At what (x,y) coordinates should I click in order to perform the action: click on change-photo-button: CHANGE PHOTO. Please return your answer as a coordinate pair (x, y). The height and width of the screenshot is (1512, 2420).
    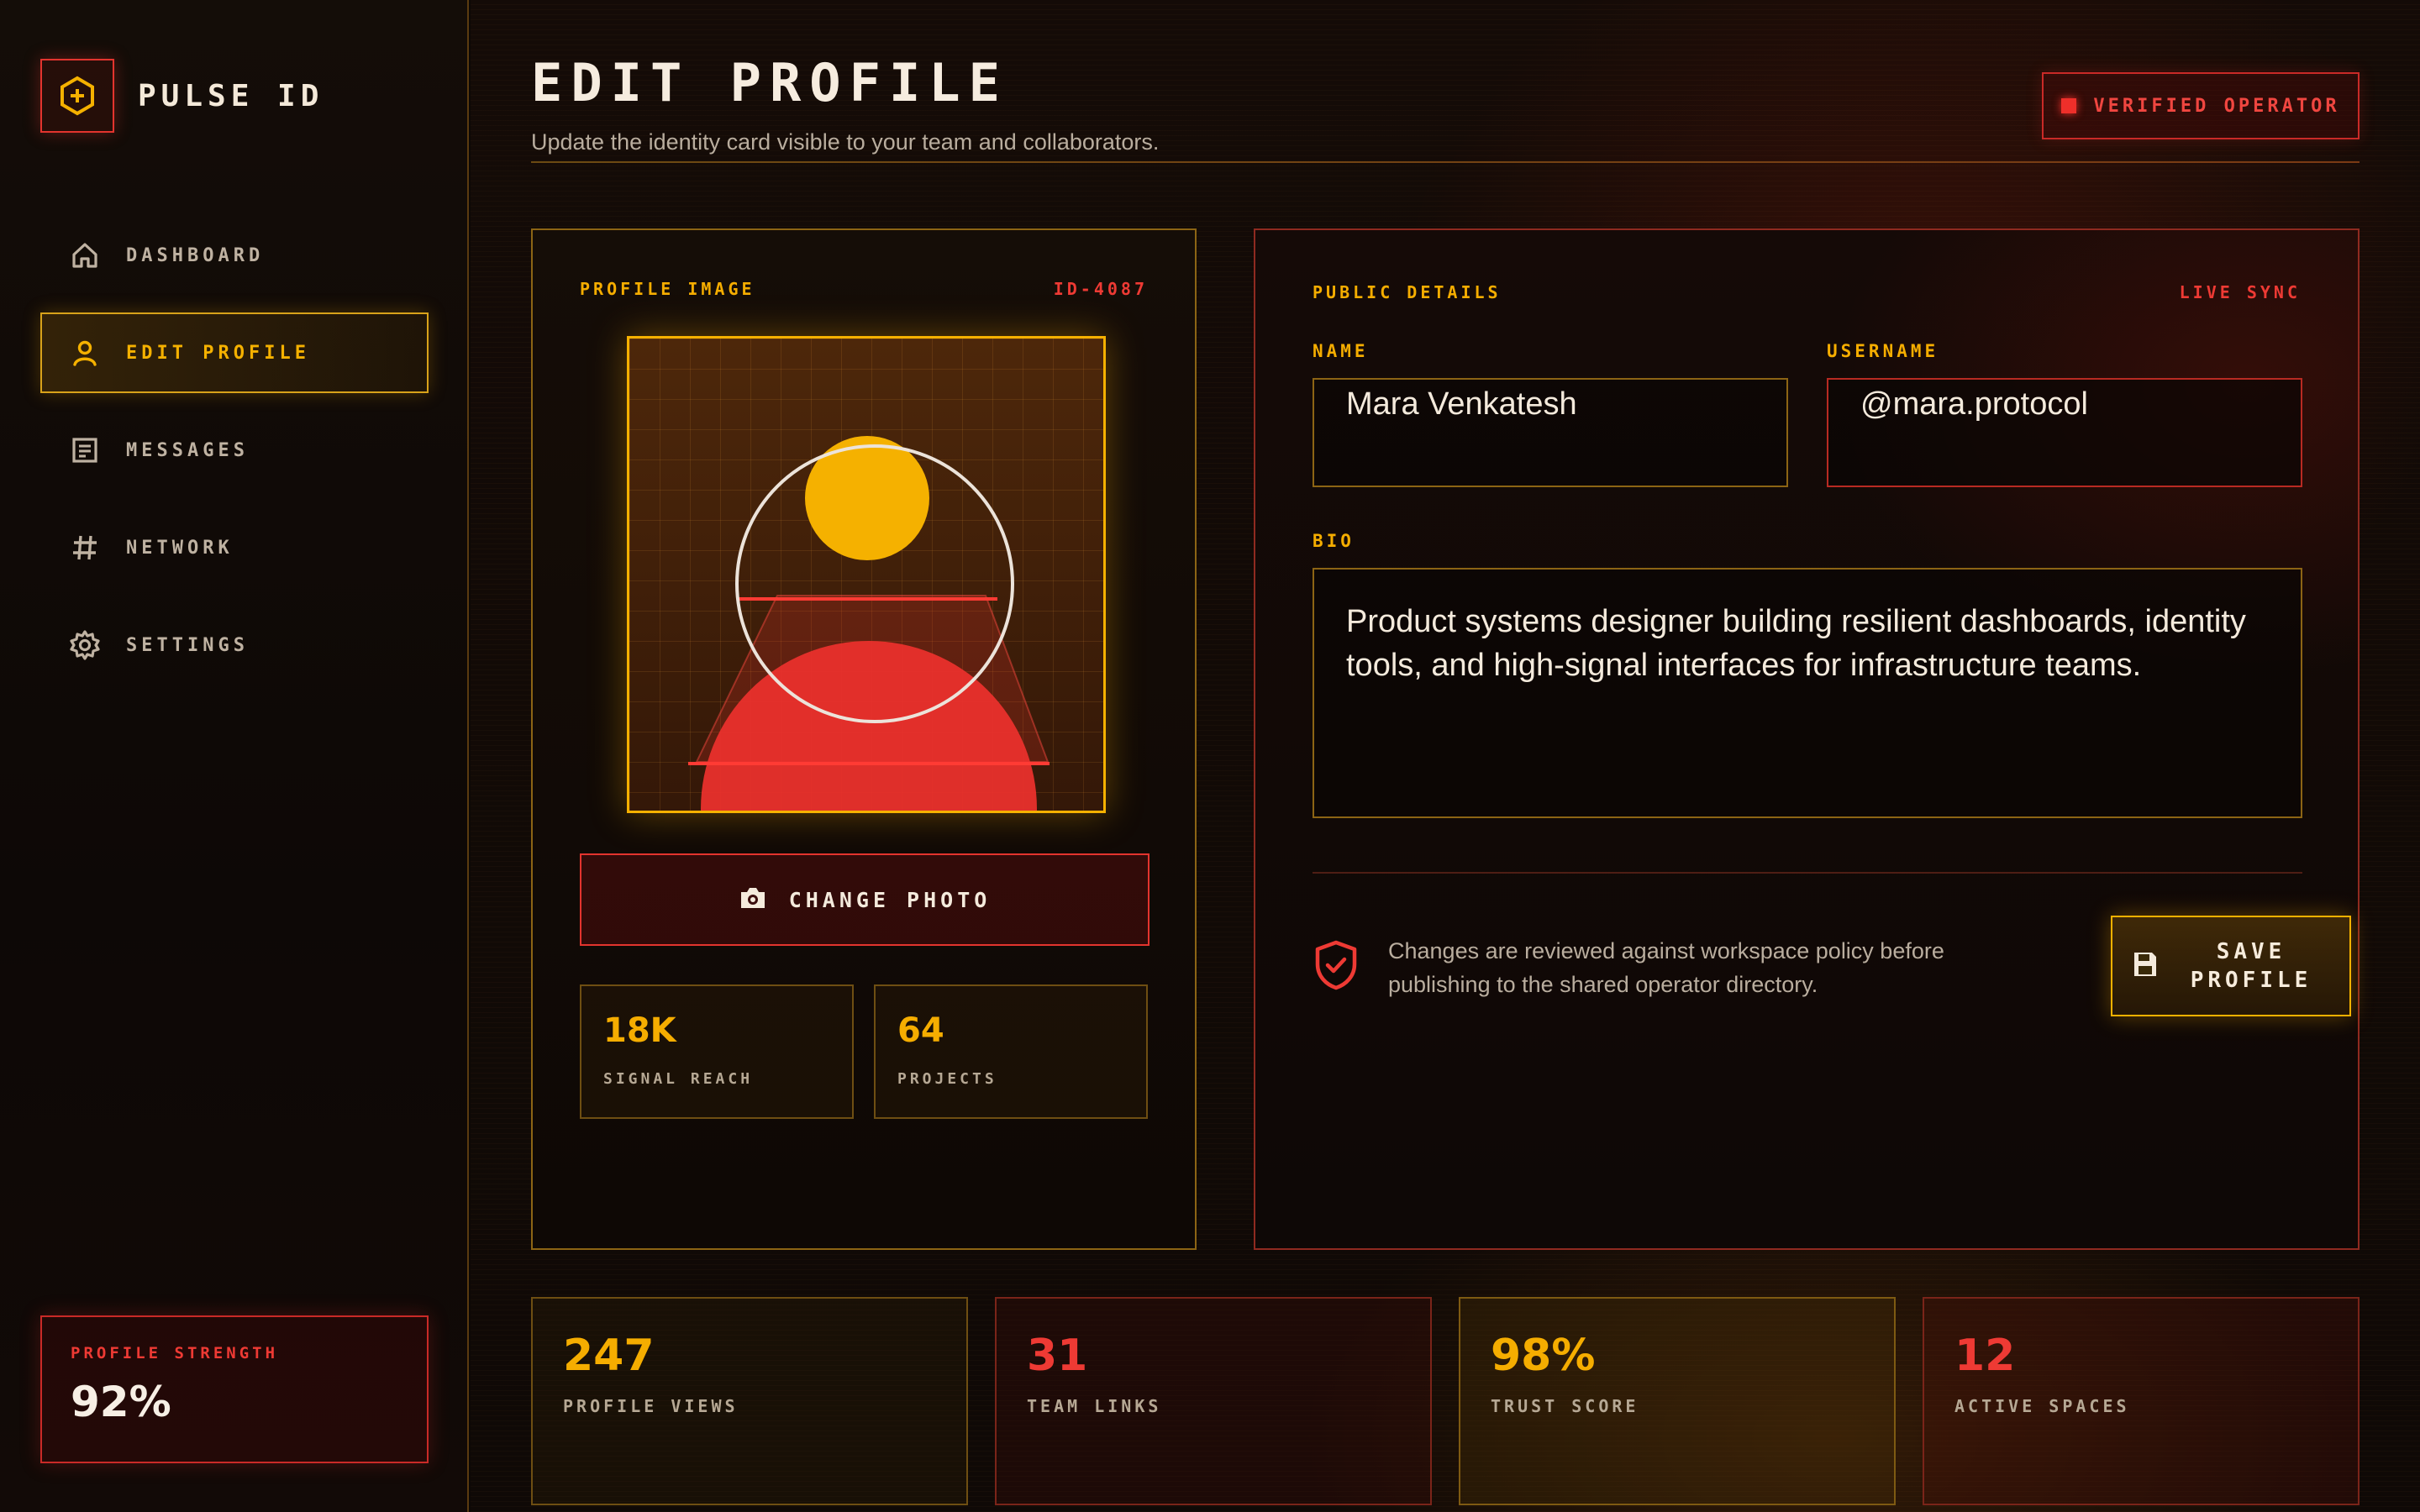
    Looking at the image, I should click on (865, 899).